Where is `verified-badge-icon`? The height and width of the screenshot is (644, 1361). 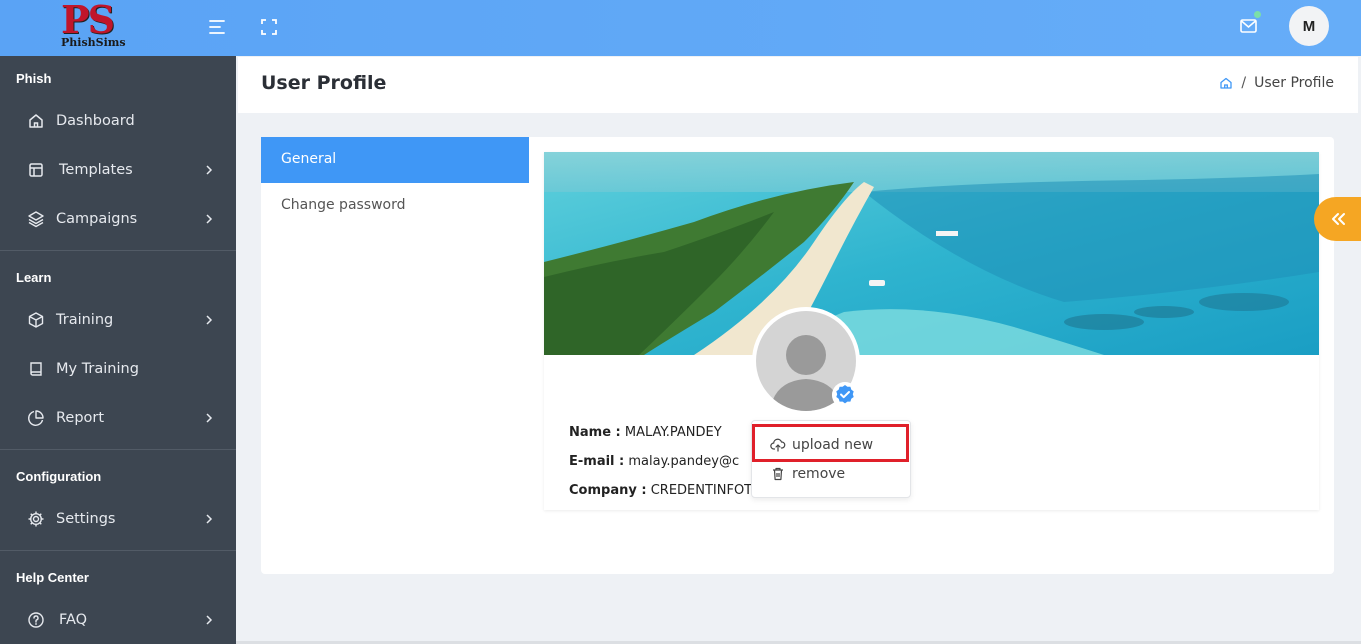 verified-badge-icon is located at coordinates (845, 395).